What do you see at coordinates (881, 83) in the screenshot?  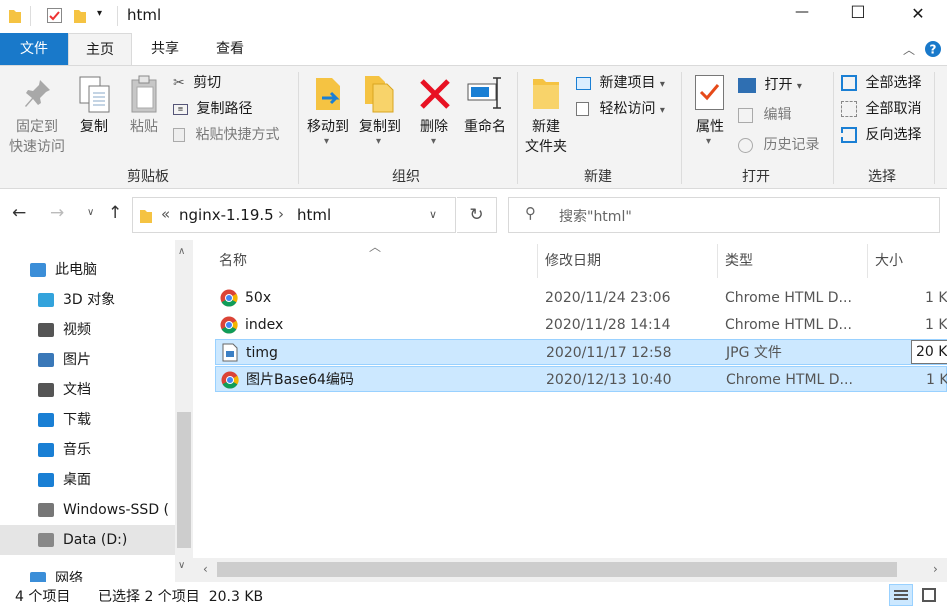 I see `select-all-button: 全部选择` at bounding box center [881, 83].